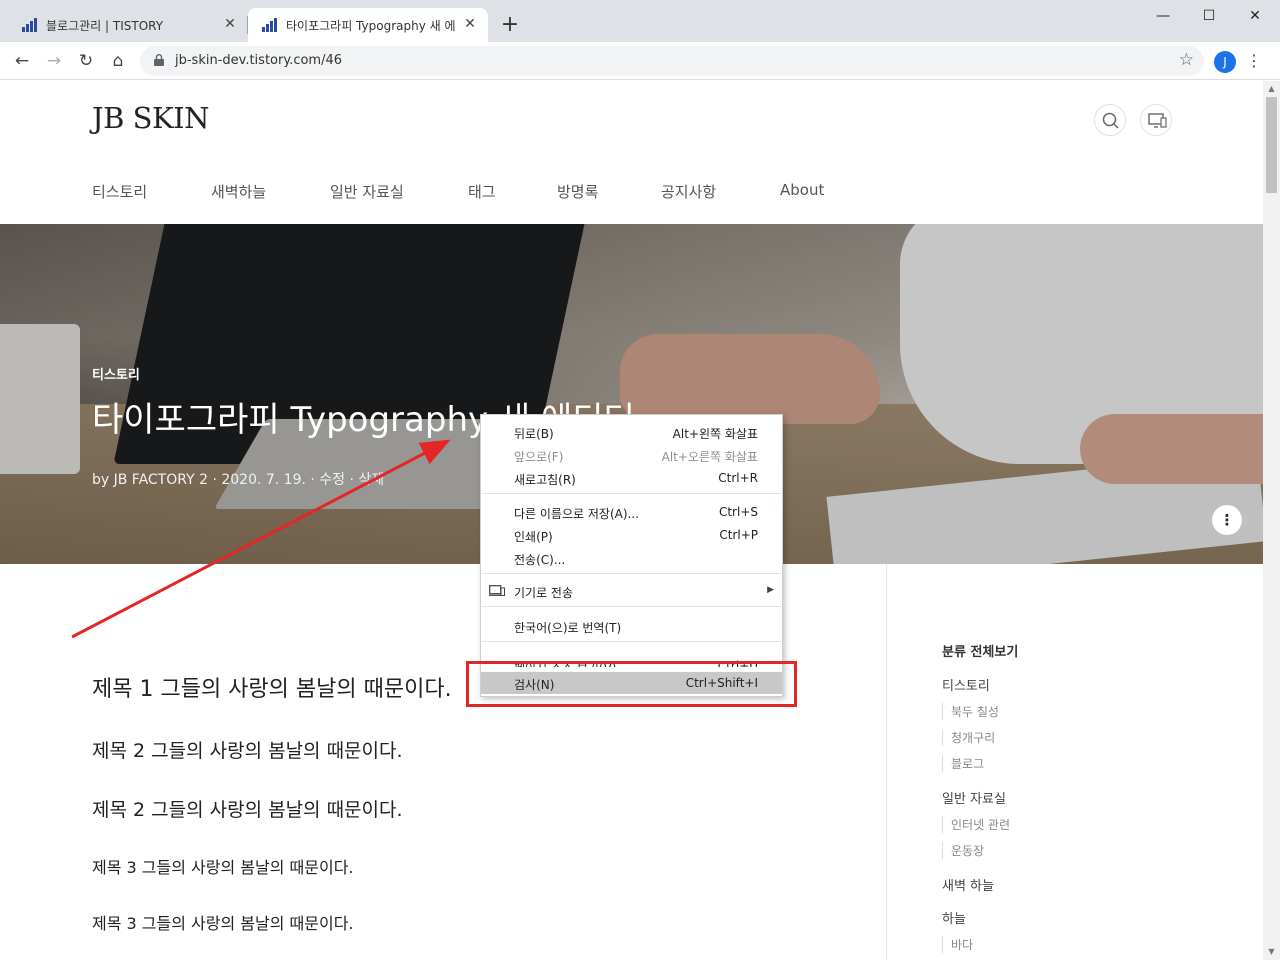 The height and width of the screenshot is (960, 1280). I want to click on menu-item-print: 인쇄(P) Ctrl+P, so click(631, 535).